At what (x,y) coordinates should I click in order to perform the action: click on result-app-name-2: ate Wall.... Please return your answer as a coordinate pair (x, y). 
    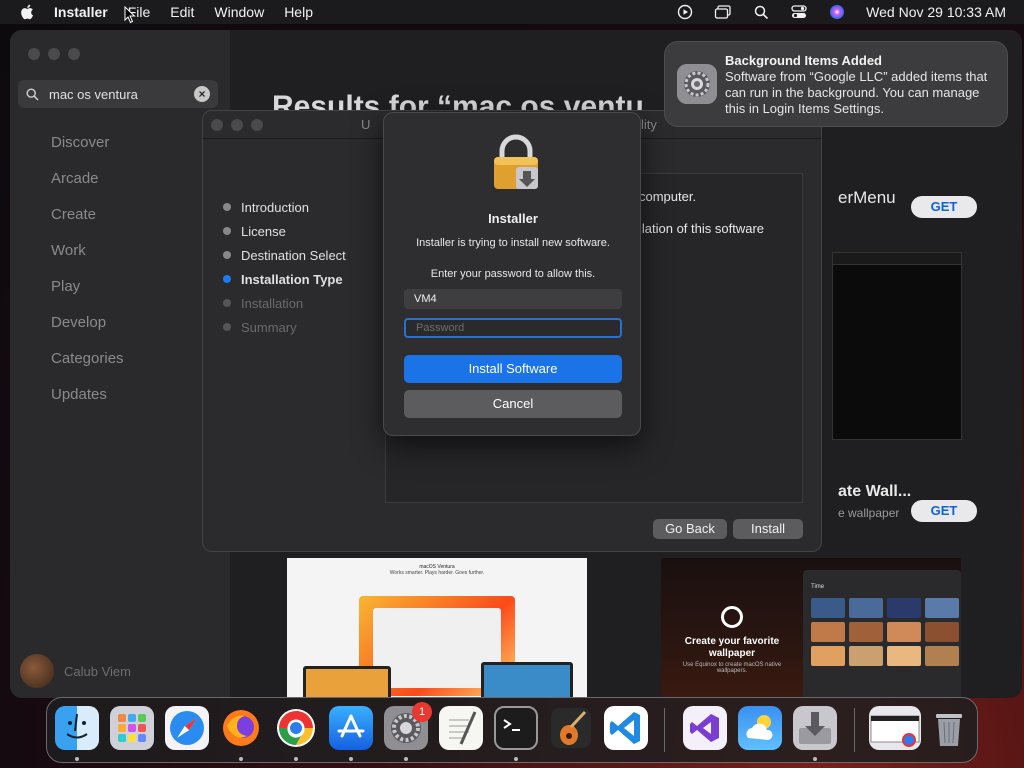
    Looking at the image, I should click on (874, 492).